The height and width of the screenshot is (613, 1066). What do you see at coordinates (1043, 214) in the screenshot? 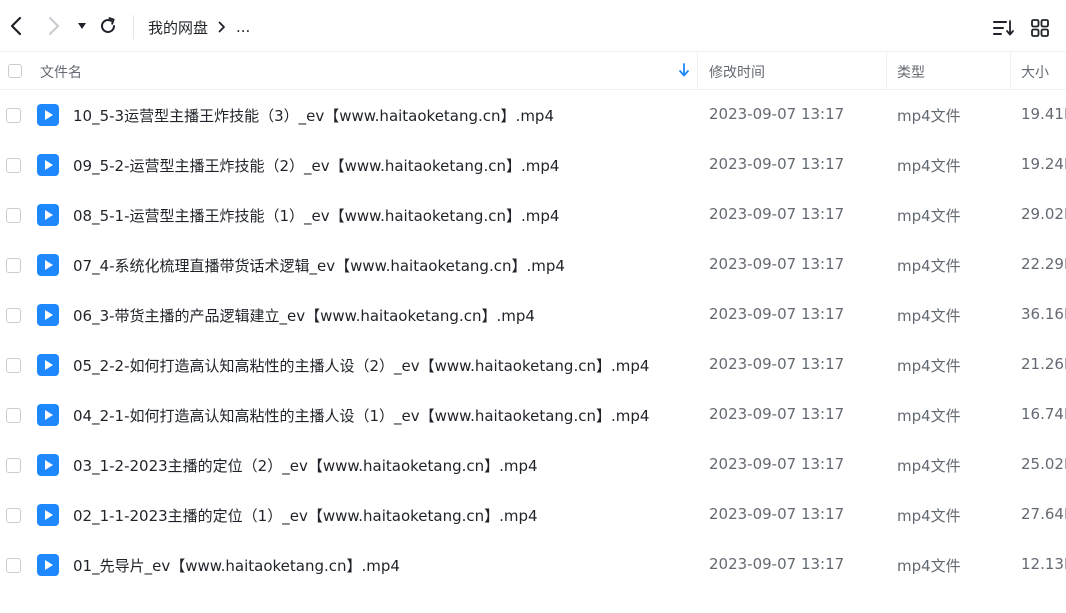
I see `file-size: 29.02M` at bounding box center [1043, 214].